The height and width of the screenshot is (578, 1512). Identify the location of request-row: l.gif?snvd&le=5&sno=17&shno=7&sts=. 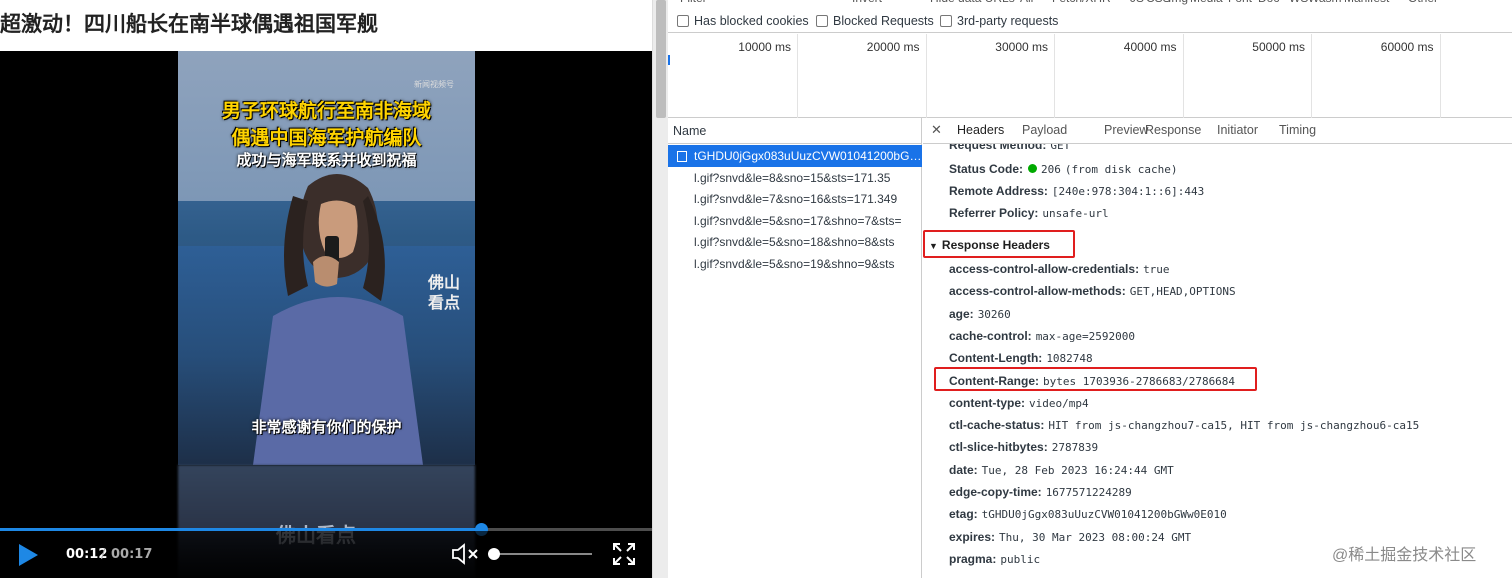
(795, 221).